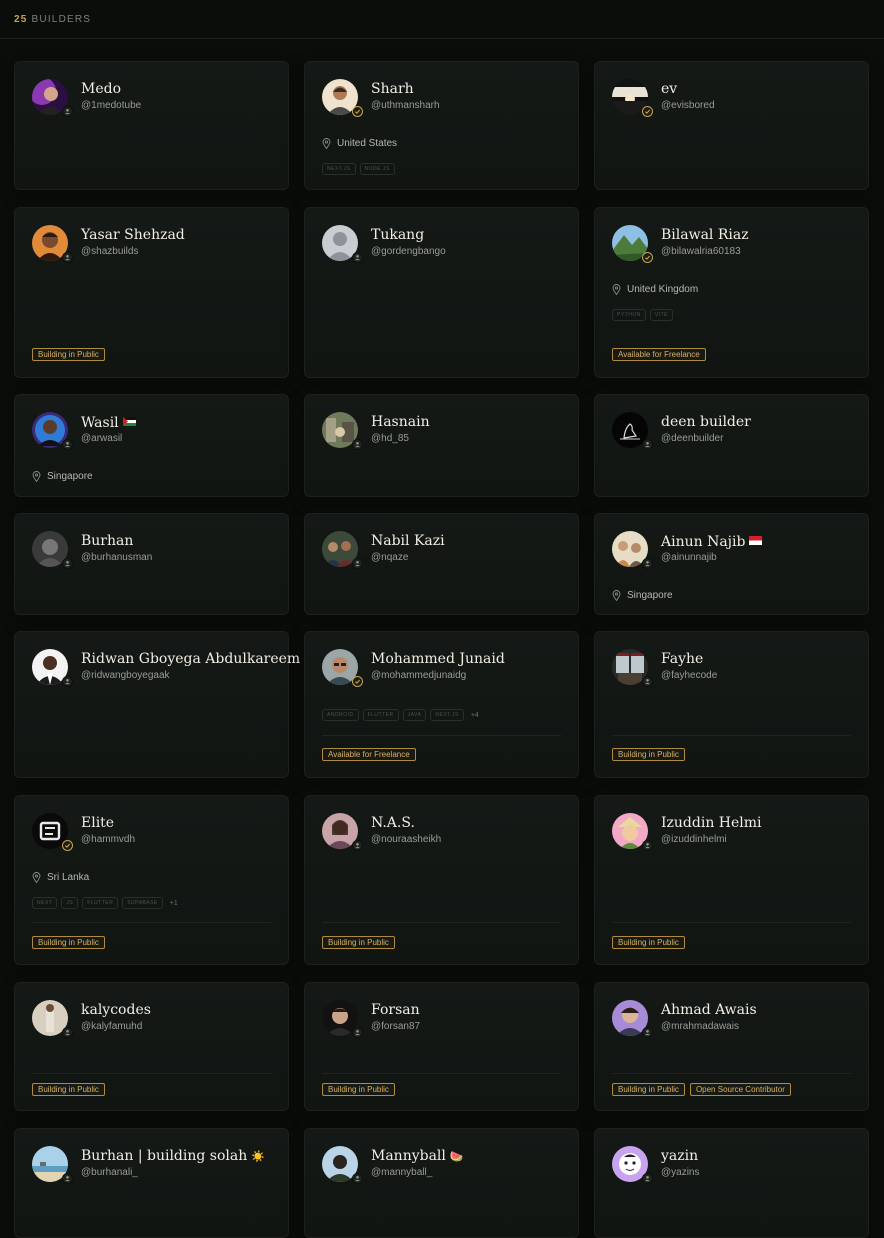  Describe the element at coordinates (441, 1046) in the screenshot. I see `builder-card: Forsan @forsan87 Building in Public` at that location.